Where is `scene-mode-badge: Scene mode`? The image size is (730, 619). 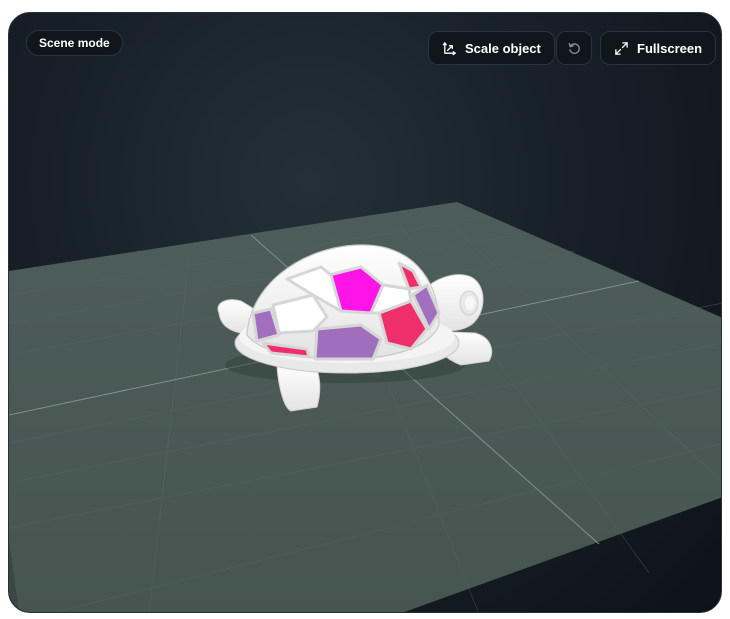 scene-mode-badge: Scene mode is located at coordinates (74, 43).